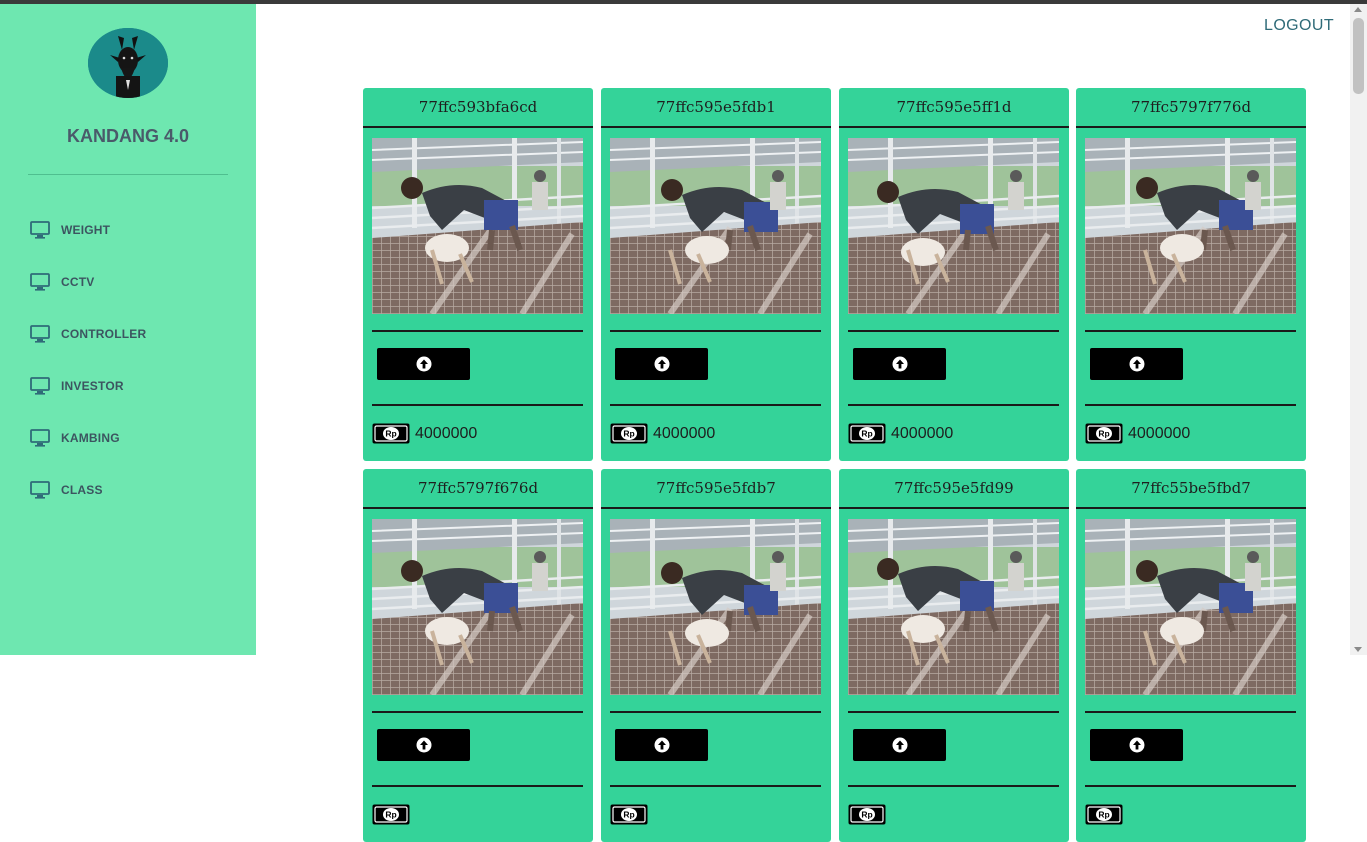 The width and height of the screenshot is (1367, 842). I want to click on goat-card: 77ffc593bfa6cd Rp 4000000, so click(478, 274).